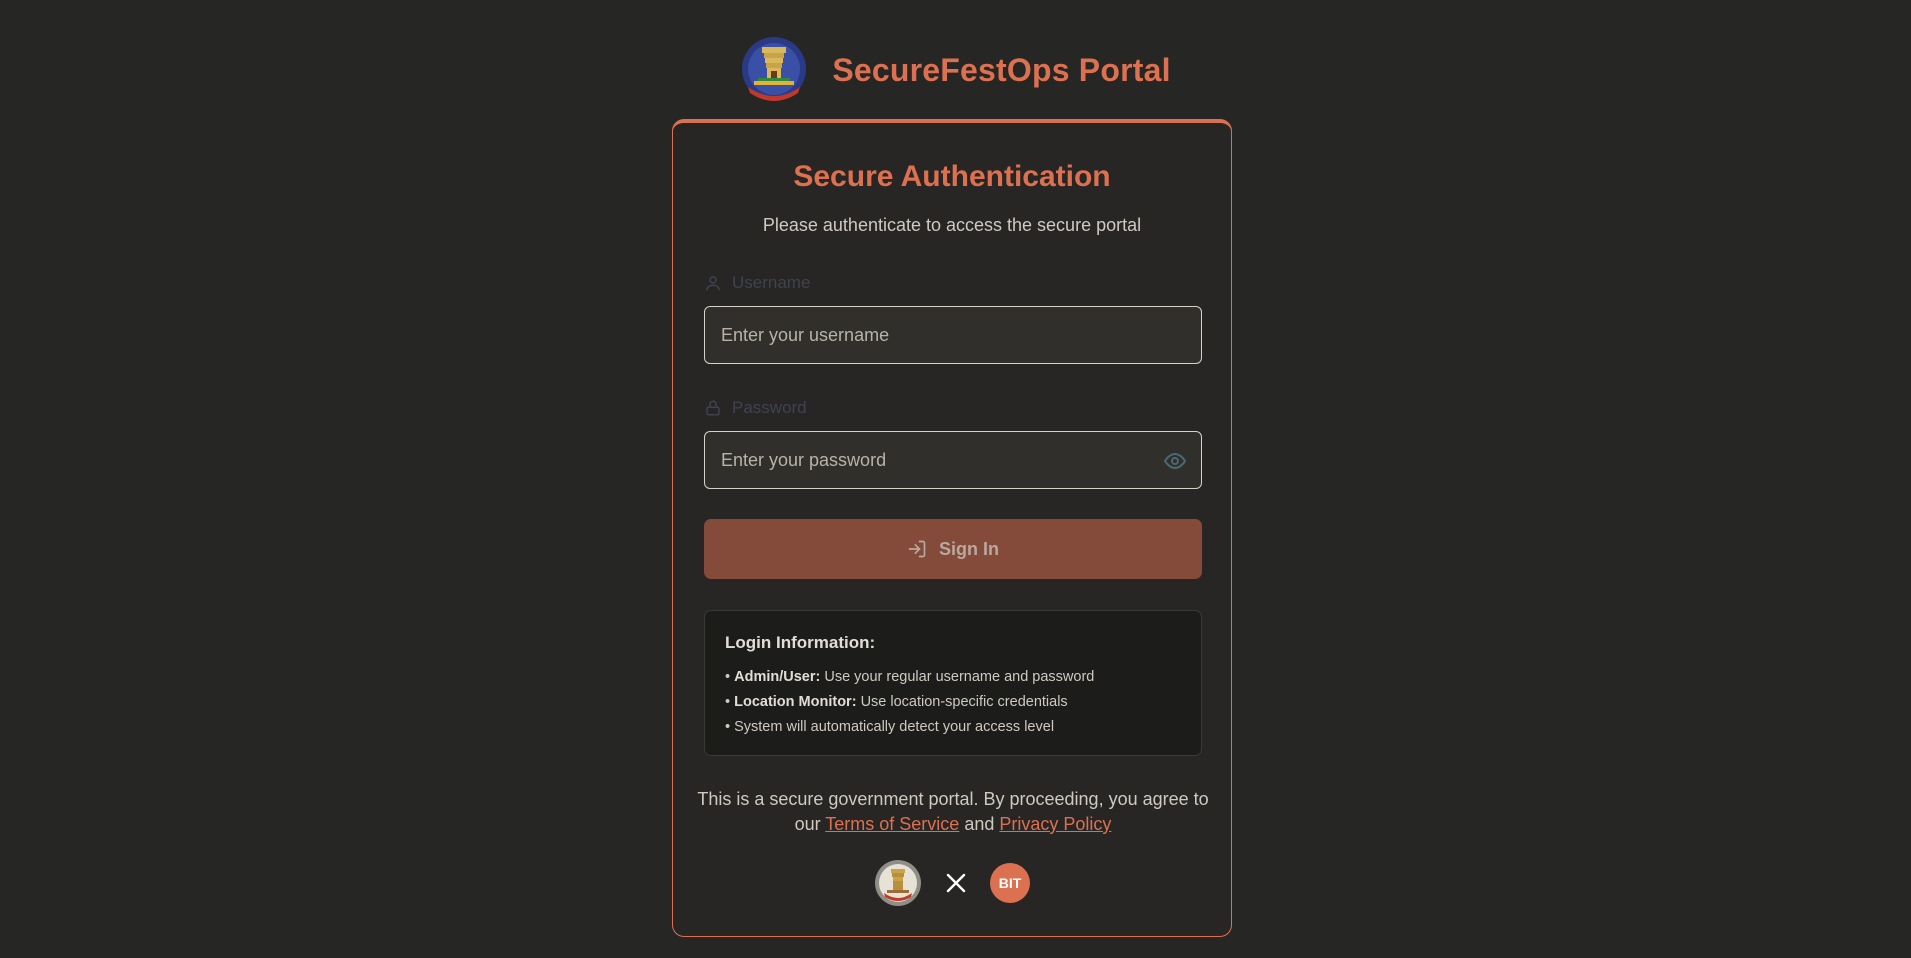  I want to click on password-label-text: Password, so click(769, 407).